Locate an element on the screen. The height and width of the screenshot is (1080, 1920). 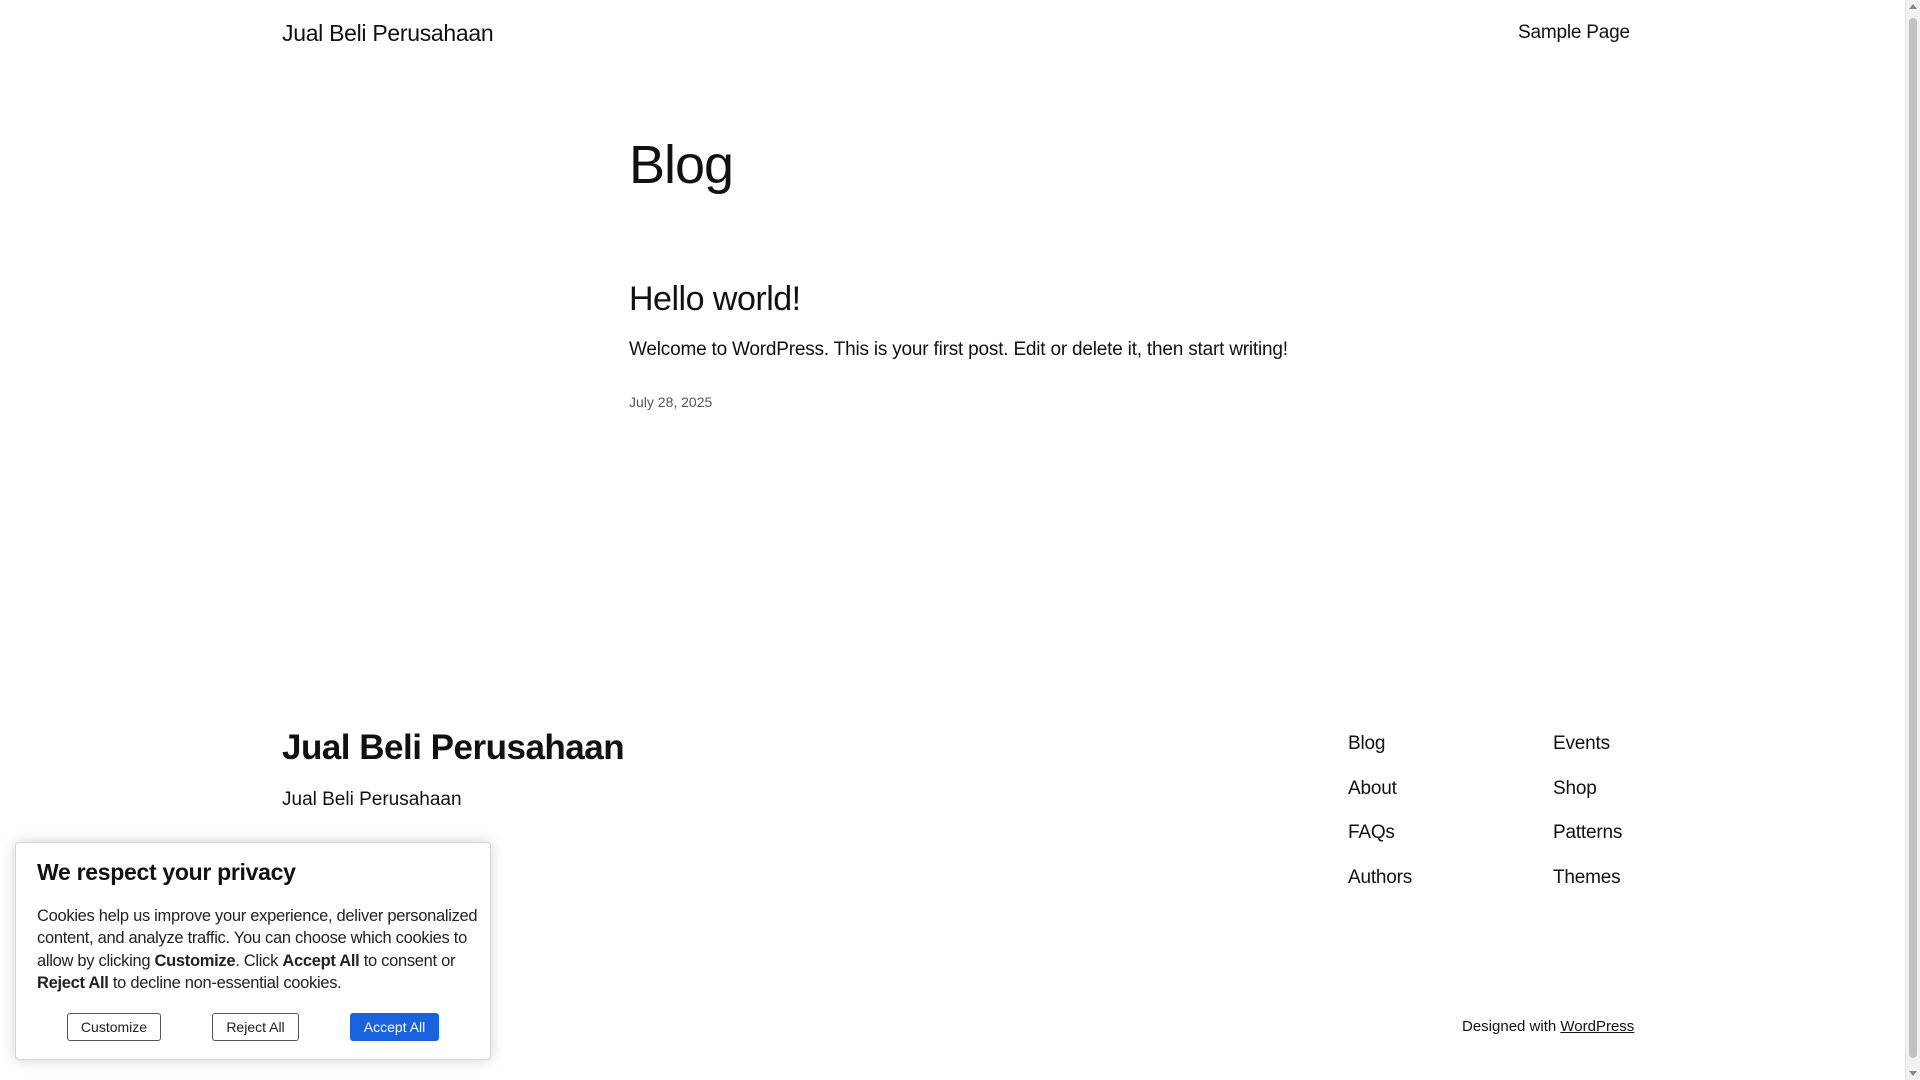
scrollbar-thumb is located at coordinates (1913, 538).